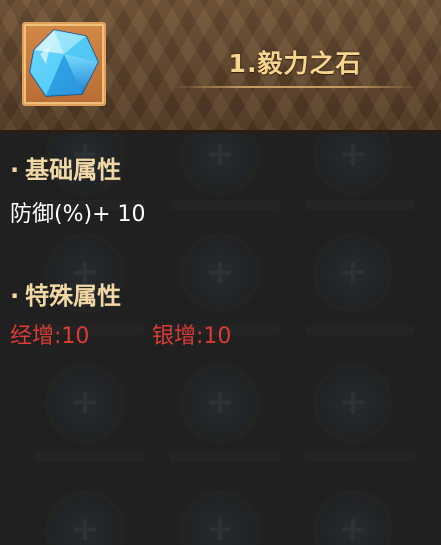 The height and width of the screenshot is (545, 441). I want to click on special-attributes-heading: · 特殊属性, so click(65, 293).